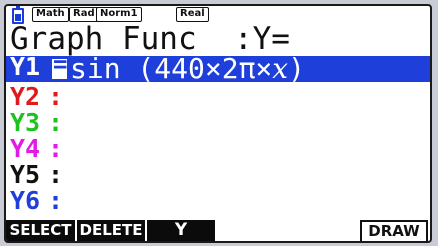 Image resolution: width=438 pixels, height=246 pixels. What do you see at coordinates (218, 200) in the screenshot?
I see `function-row-y6: Y6 :` at bounding box center [218, 200].